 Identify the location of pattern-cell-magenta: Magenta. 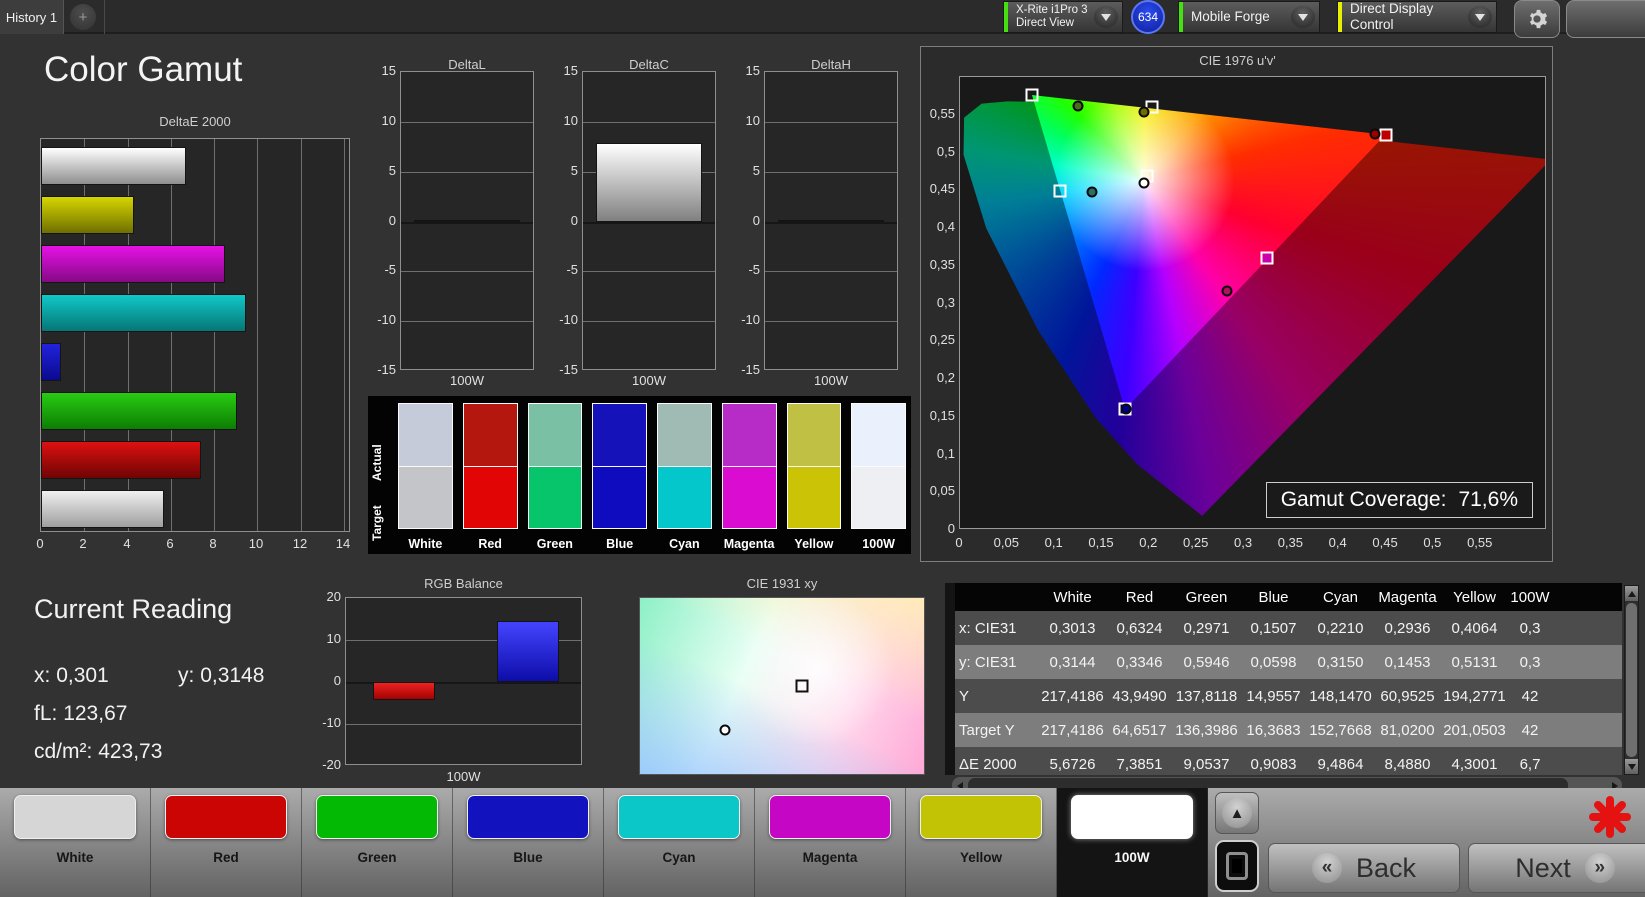
(830, 842).